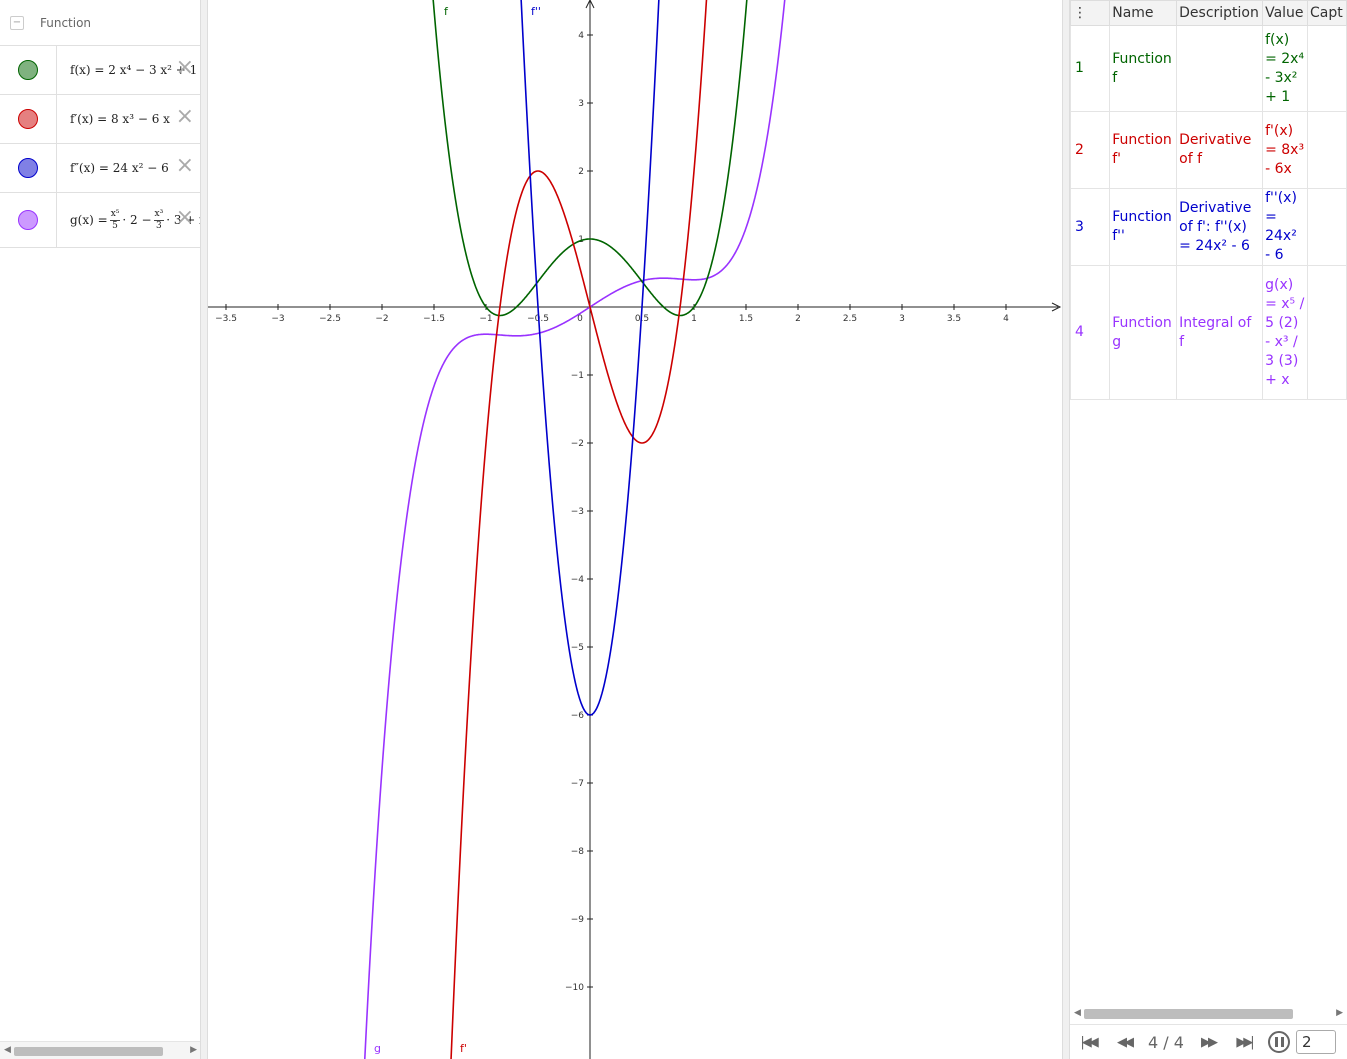  What do you see at coordinates (1220, 332) in the screenshot?
I see `row-description: Integral of f` at bounding box center [1220, 332].